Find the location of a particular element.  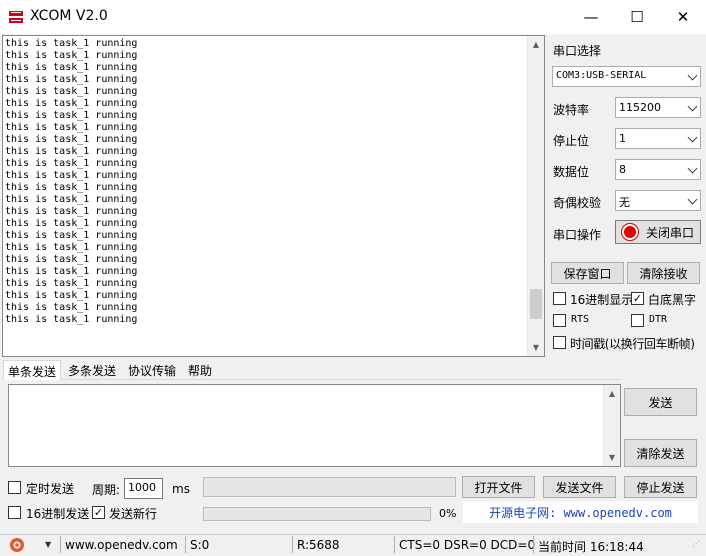

baud-label: 波特率 is located at coordinates (571, 110).